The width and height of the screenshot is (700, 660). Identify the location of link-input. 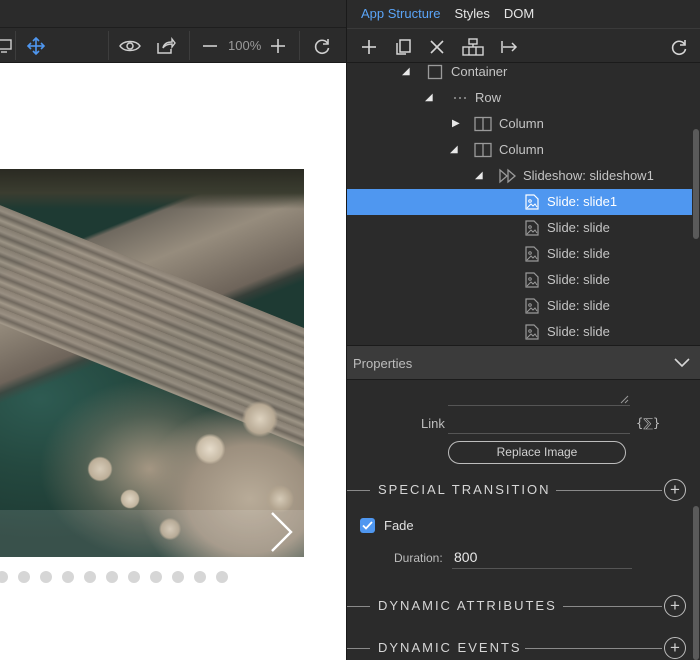
(539, 424).